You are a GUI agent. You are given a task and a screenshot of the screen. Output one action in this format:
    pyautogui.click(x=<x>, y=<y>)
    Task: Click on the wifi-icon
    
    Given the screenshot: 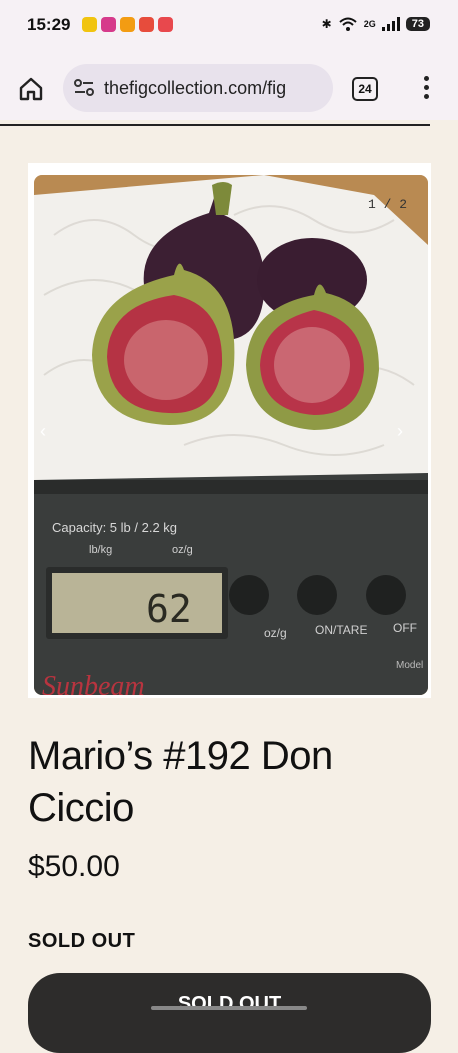 What is the action you would take?
    pyautogui.click(x=348, y=24)
    